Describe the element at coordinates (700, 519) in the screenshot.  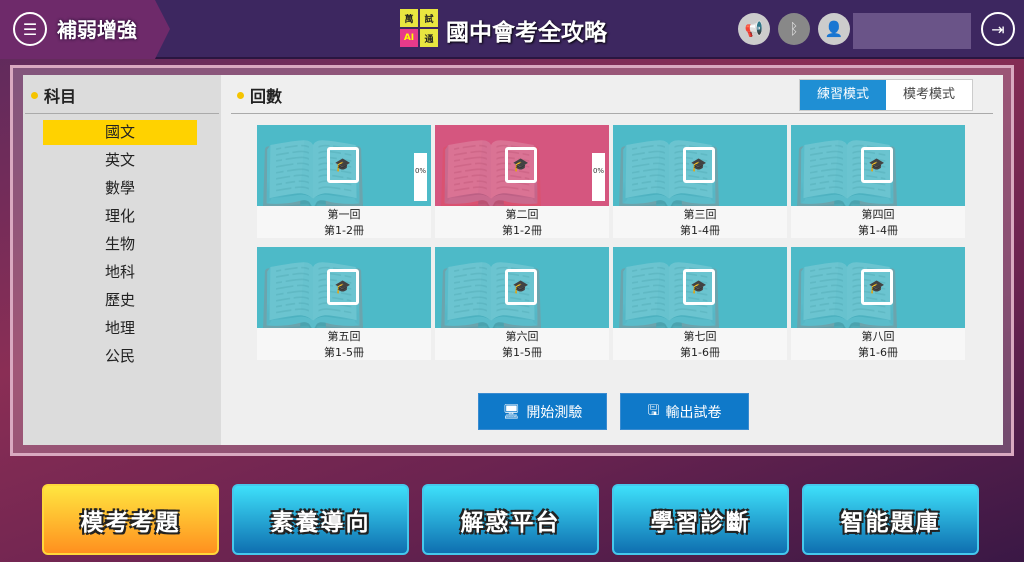
I see `nav-diagnosis: 學習診斷` at that location.